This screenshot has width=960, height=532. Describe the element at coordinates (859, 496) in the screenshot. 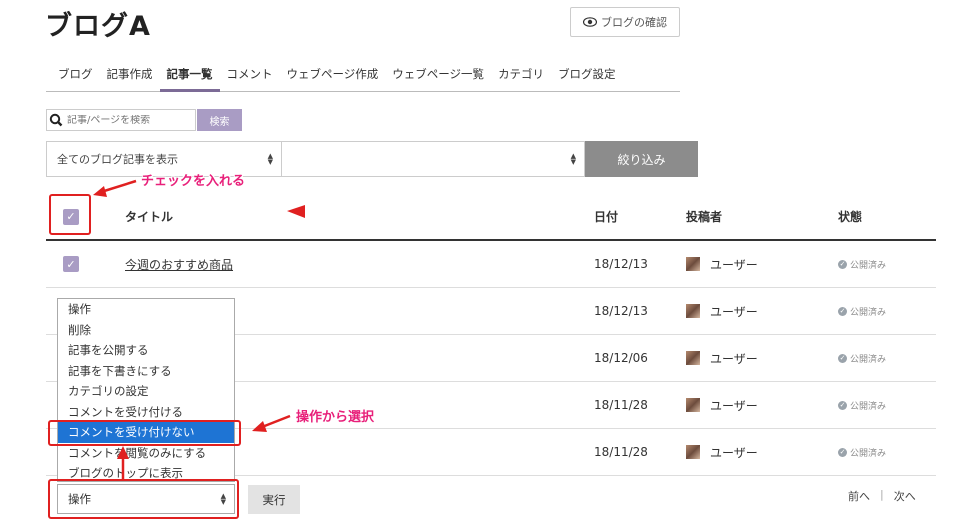

I see `prev-page-link: 前へ` at that location.